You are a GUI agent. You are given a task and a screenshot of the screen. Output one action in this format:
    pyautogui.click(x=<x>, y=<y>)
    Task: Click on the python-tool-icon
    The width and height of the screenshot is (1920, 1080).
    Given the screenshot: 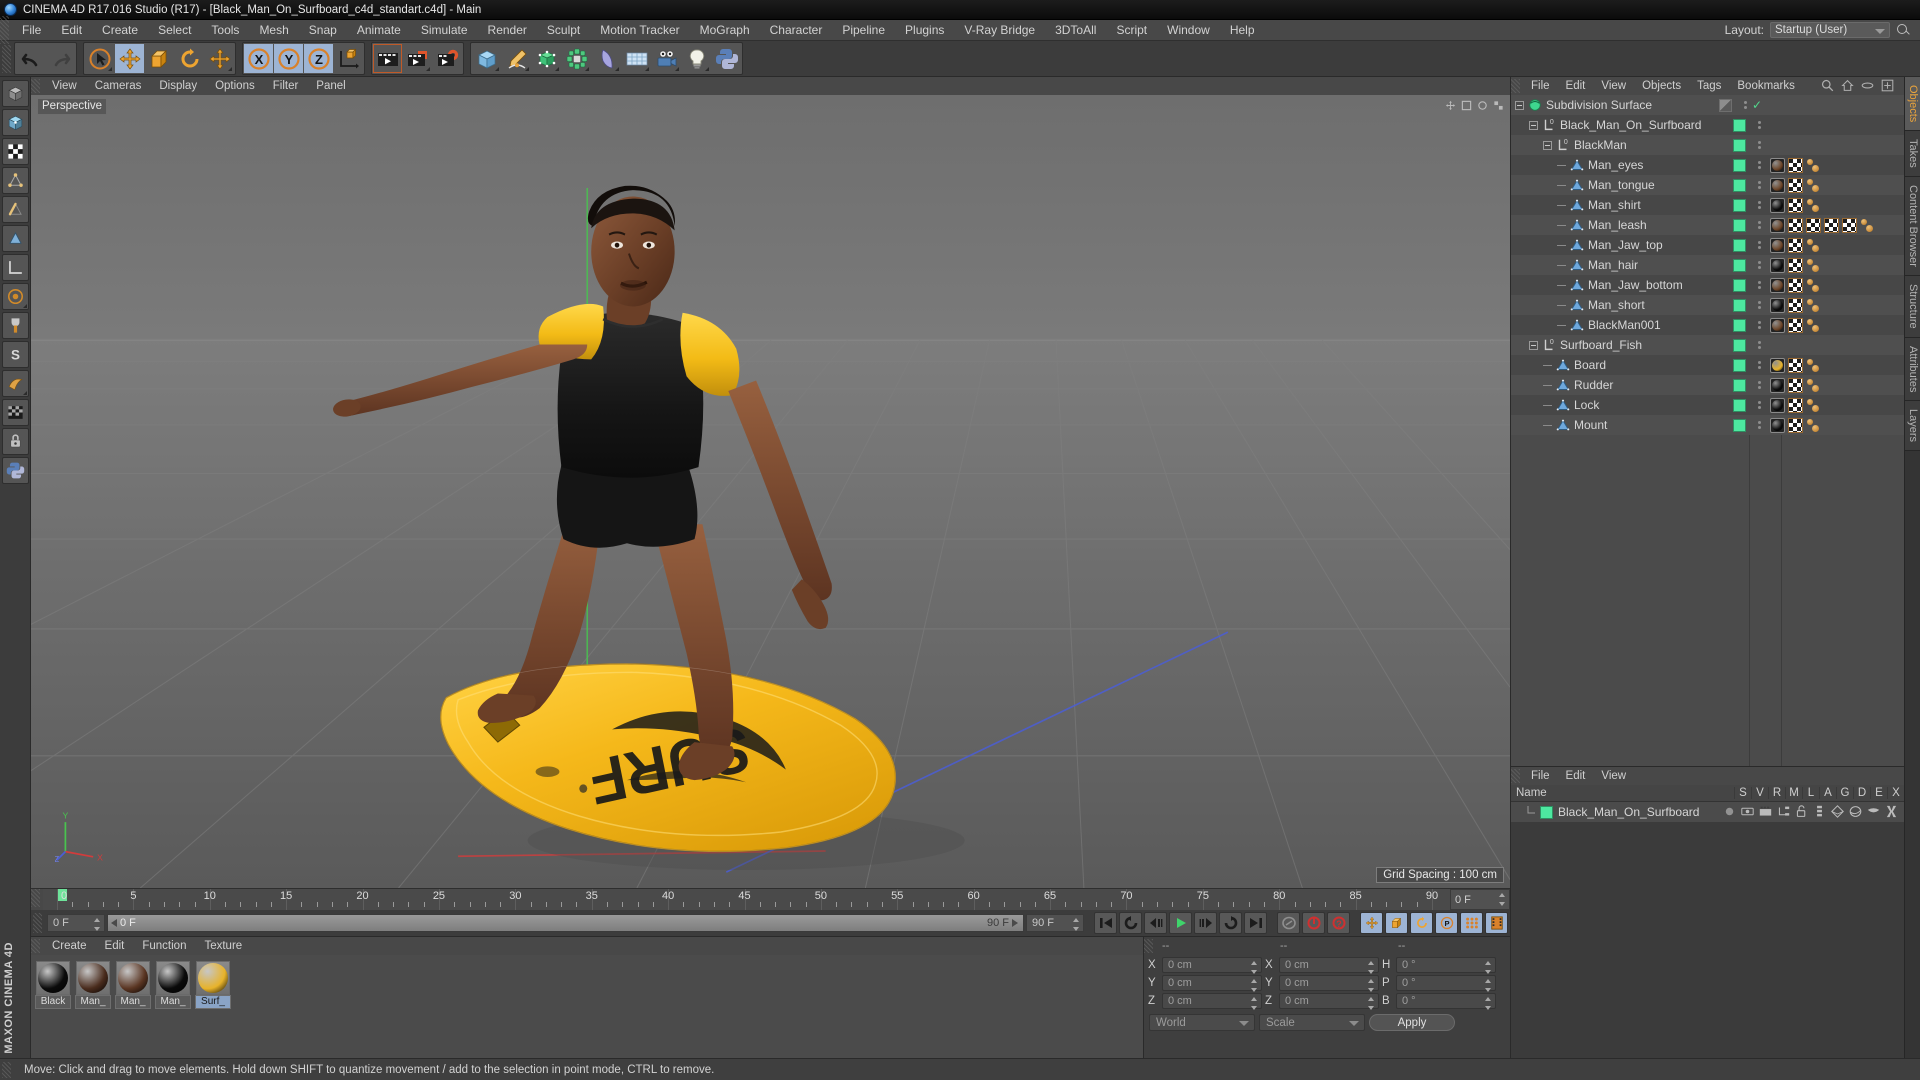 What is the action you would take?
    pyautogui.click(x=15, y=470)
    